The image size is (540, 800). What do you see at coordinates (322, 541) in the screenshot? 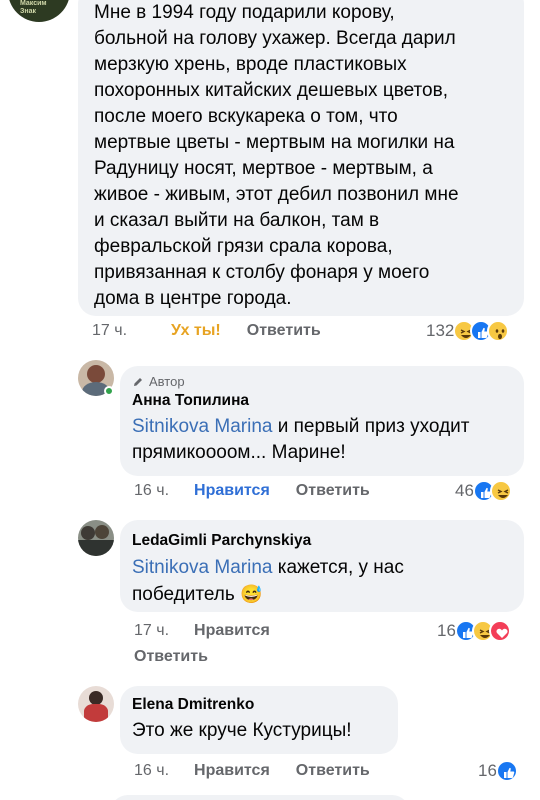
I see `comment-author: LedaGimli Parchynskiya` at bounding box center [322, 541].